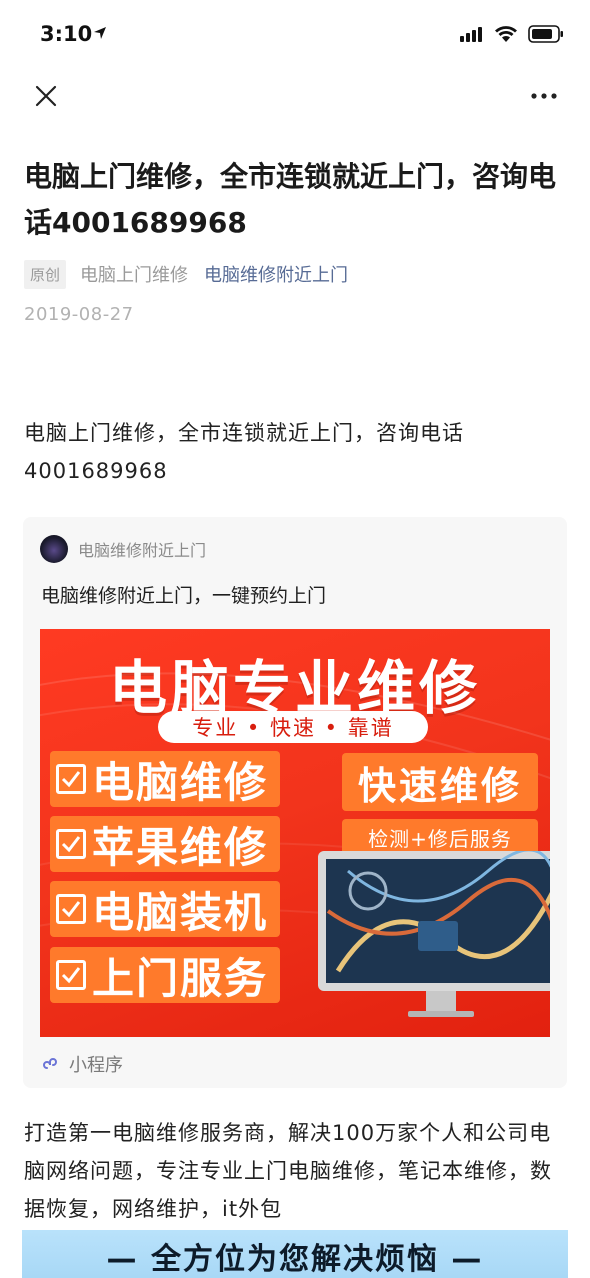  I want to click on checklist-label: 苹果维修, so click(180, 847).